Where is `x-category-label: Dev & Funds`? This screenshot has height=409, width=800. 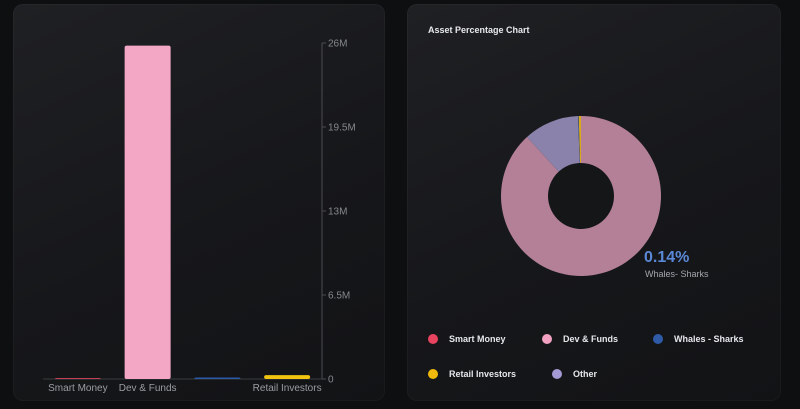
x-category-label: Dev & Funds is located at coordinates (148, 388).